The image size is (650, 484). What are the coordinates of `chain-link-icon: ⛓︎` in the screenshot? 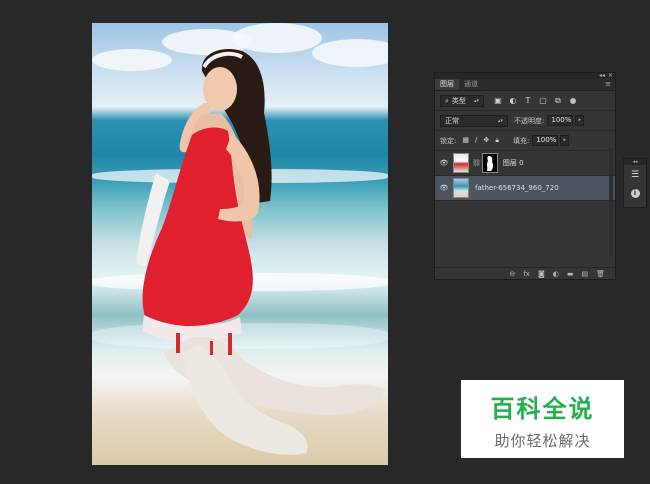 It's located at (476, 163).